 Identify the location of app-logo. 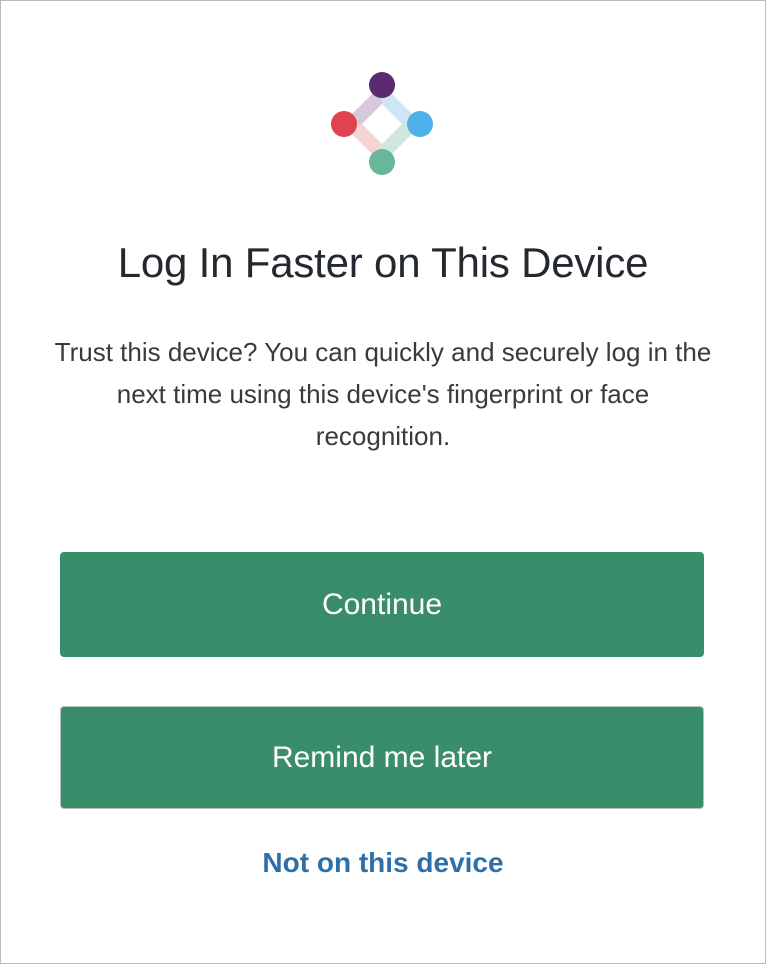
(382, 124).